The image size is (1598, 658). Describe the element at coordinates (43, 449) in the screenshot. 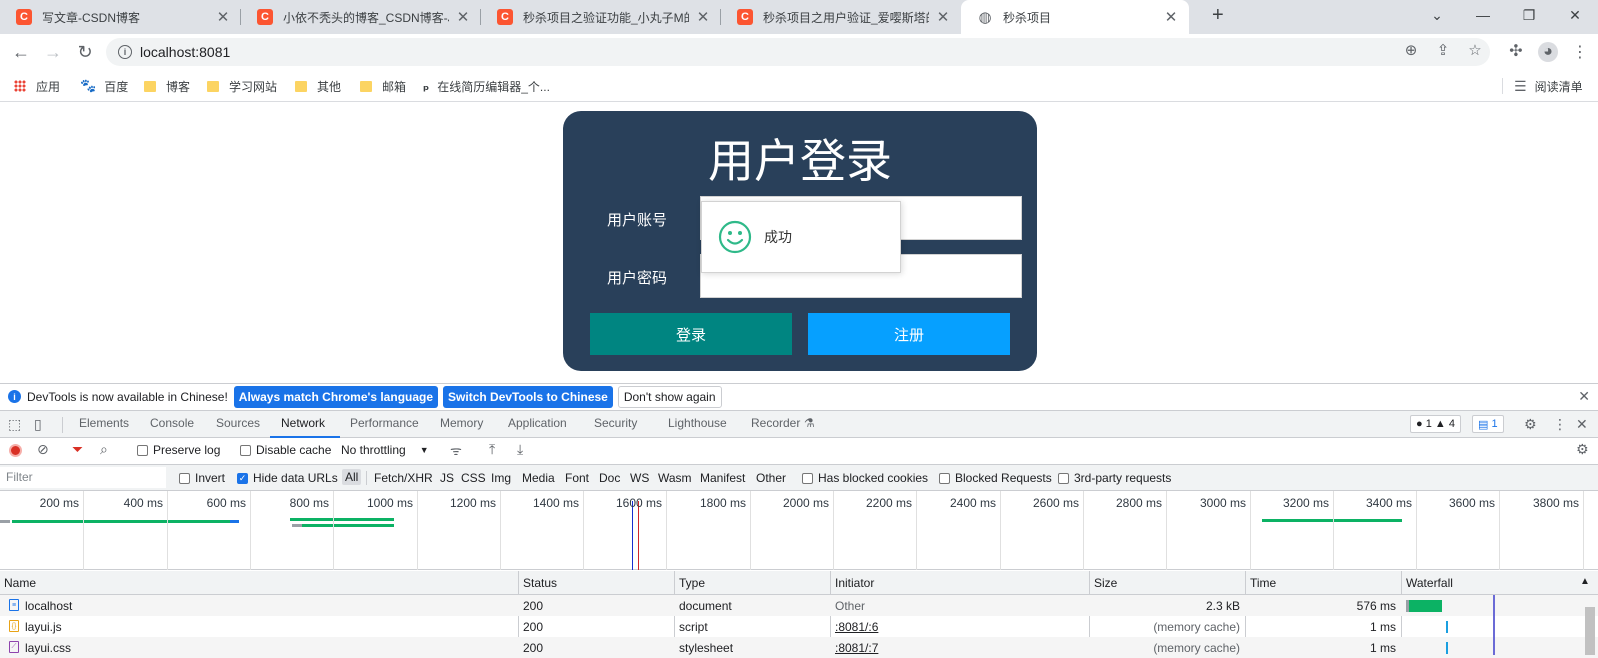

I see `clear-icon: ⊘` at that location.